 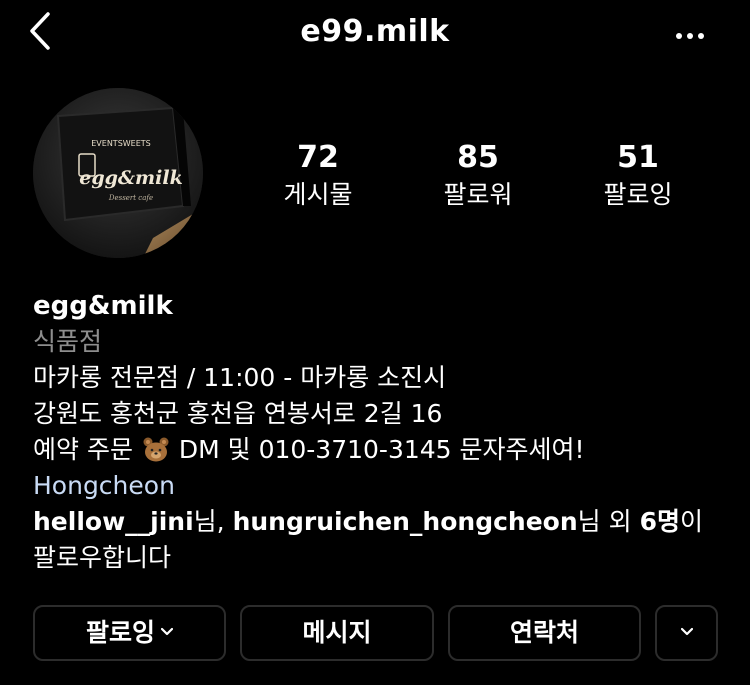 What do you see at coordinates (383, 486) in the screenshot?
I see `location-link: Hongcheon` at bounding box center [383, 486].